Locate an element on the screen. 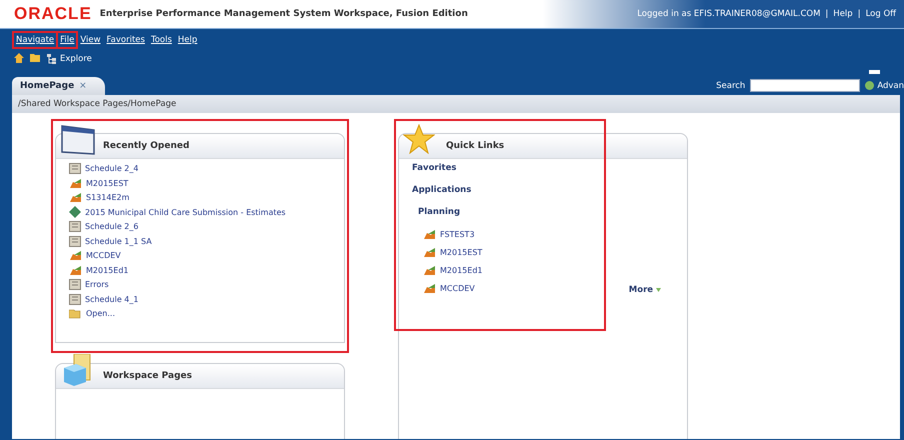 The height and width of the screenshot is (440, 904). application-link: M2015Ed1 is located at coordinates (452, 270).